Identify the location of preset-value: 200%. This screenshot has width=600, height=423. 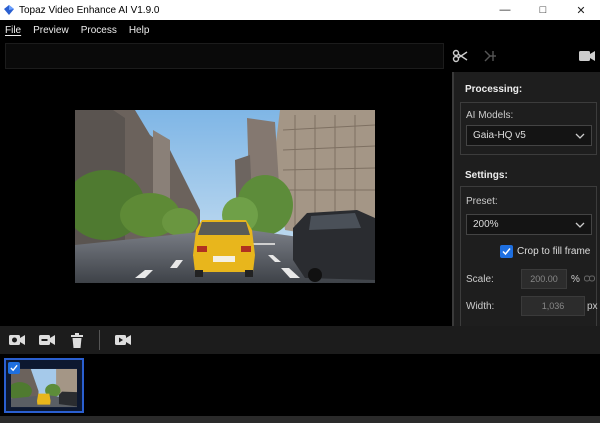
(486, 224).